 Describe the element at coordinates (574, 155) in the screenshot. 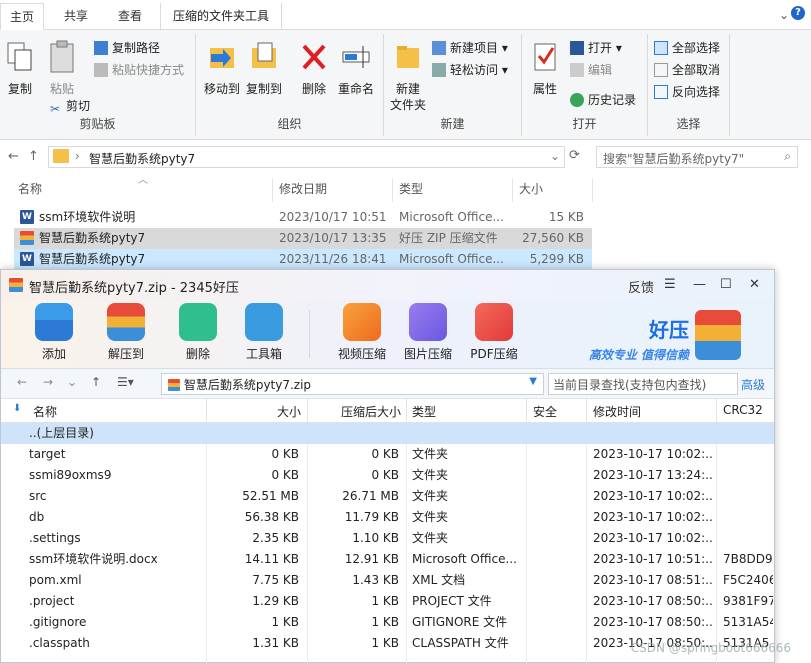

I see `refresh-icon: ⟳` at that location.